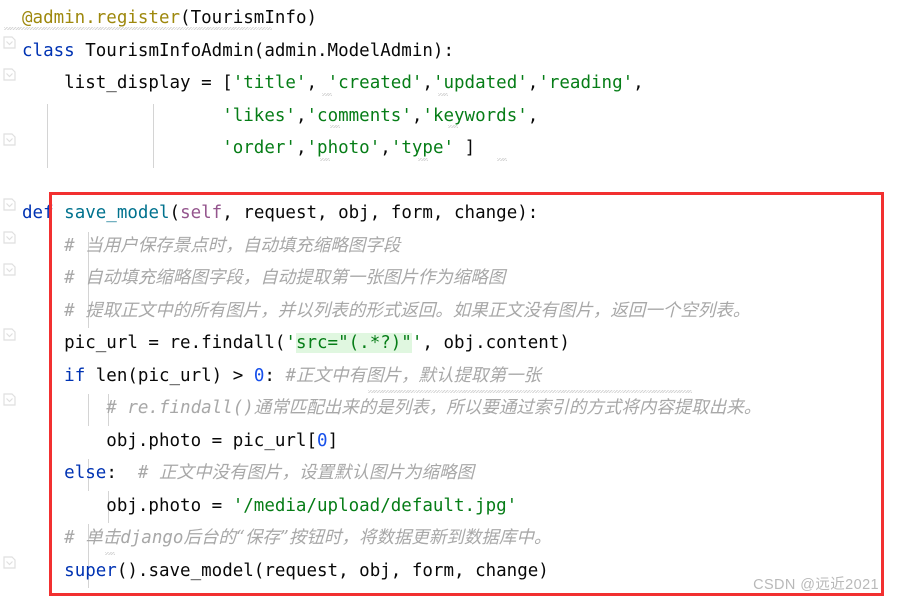  Describe the element at coordinates (418, 310) in the screenshot. I see `code-token: 提取正文中的所有图片，并以列表的形式返回。如果正文没有图片，返回一个空列表。` at that location.